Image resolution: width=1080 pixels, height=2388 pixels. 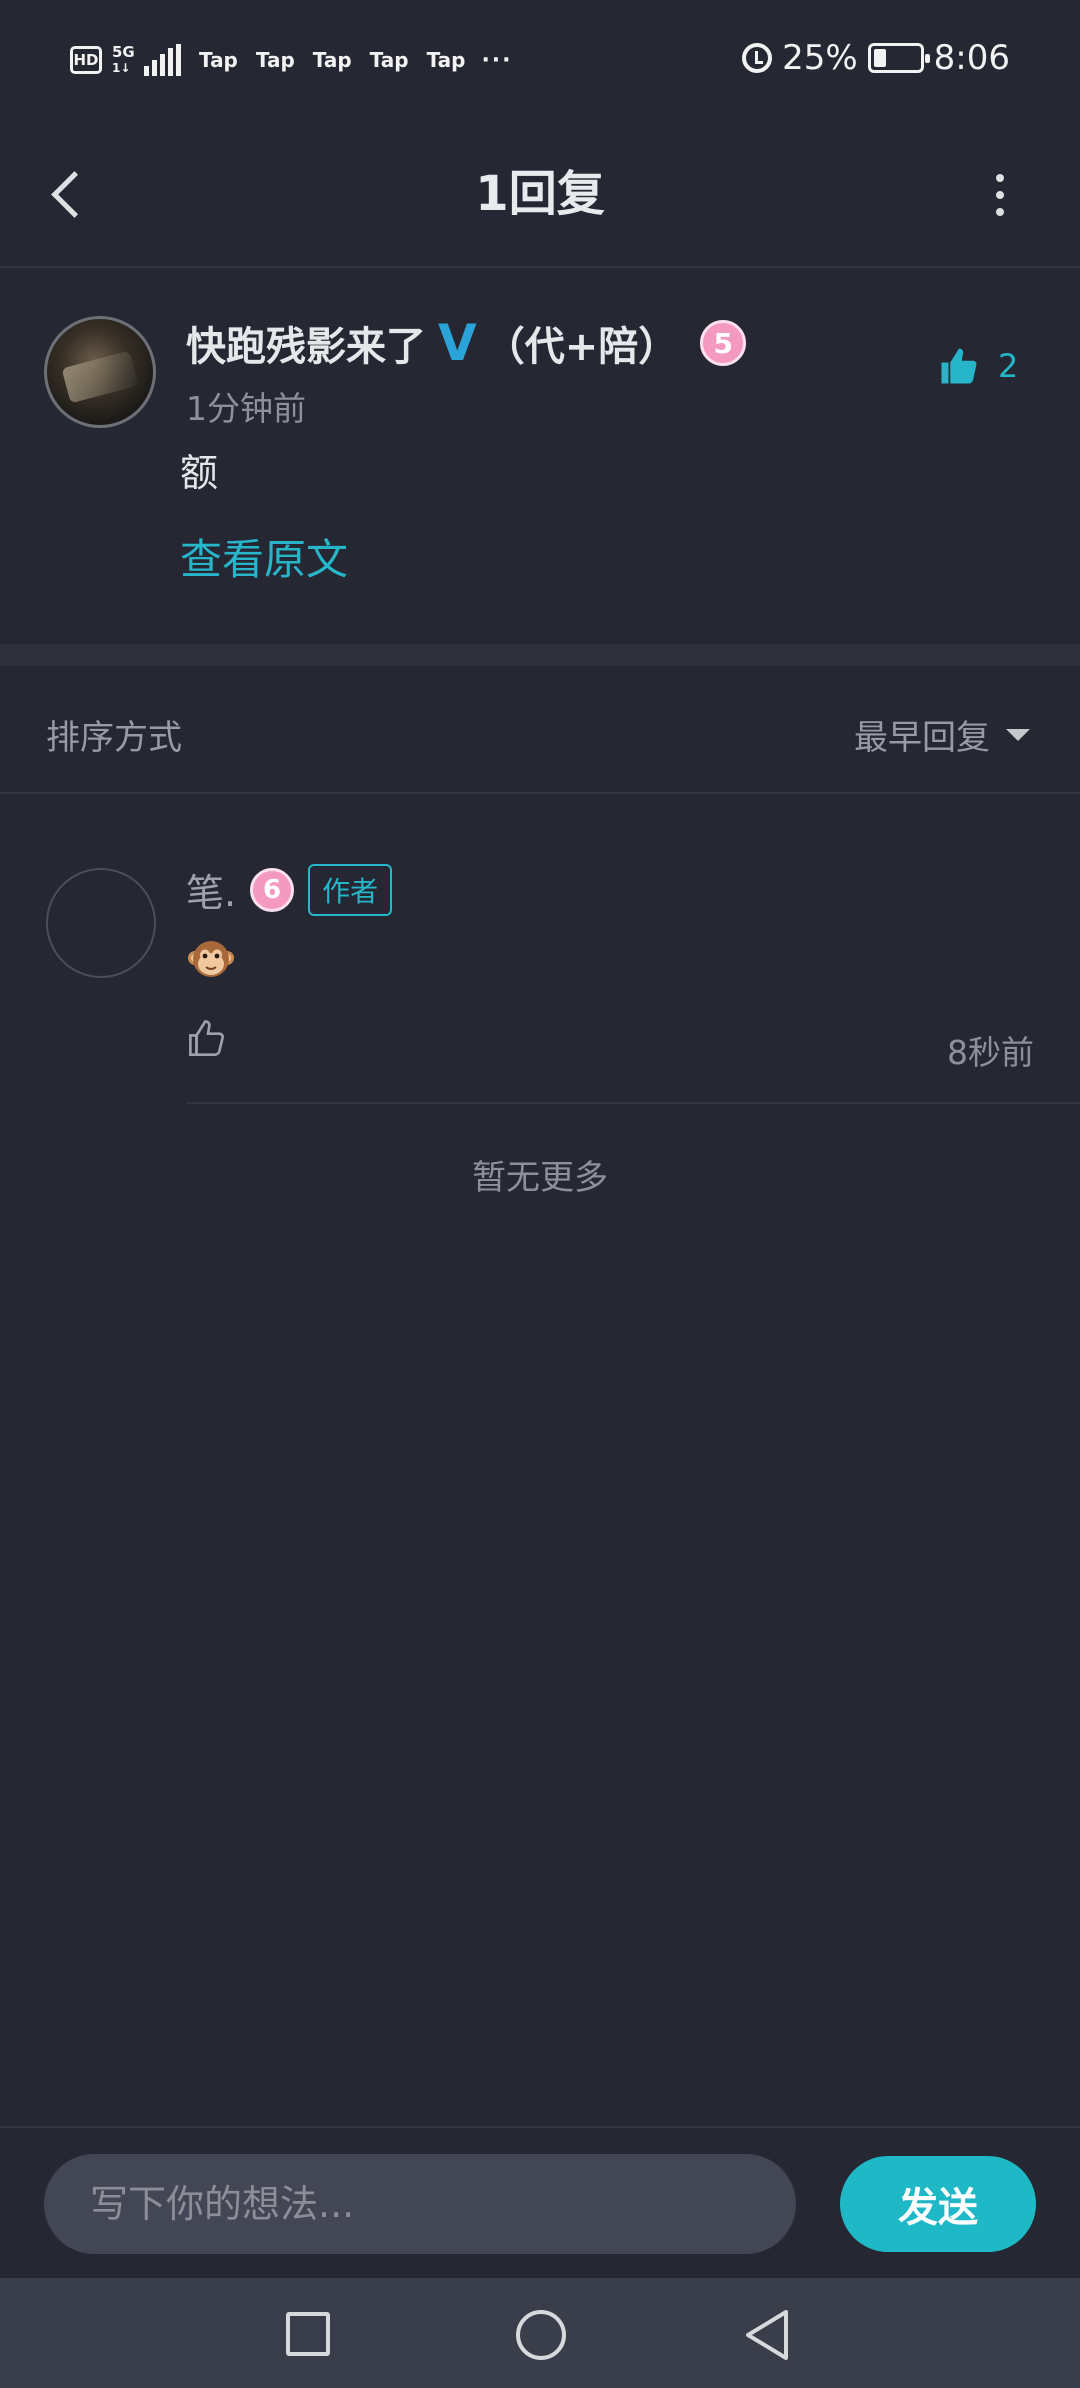 I want to click on like-count: 2, so click(x=1008, y=366).